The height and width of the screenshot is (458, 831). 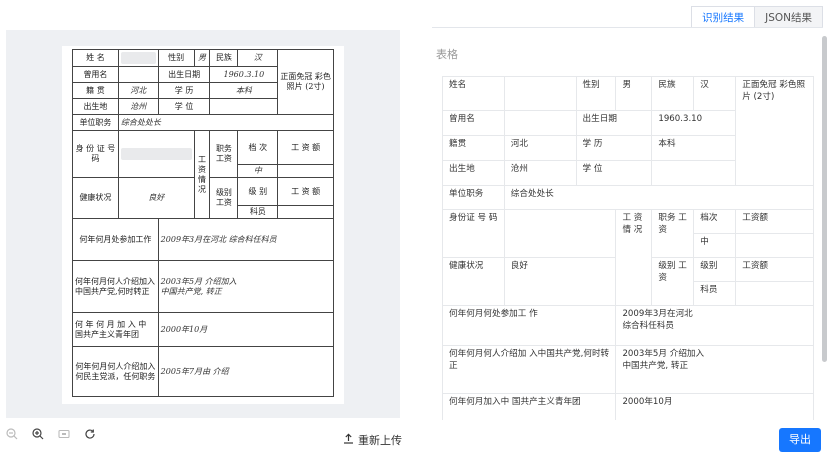 What do you see at coordinates (95, 106) in the screenshot?
I see `form-birthplace-label: 出生地` at bounding box center [95, 106].